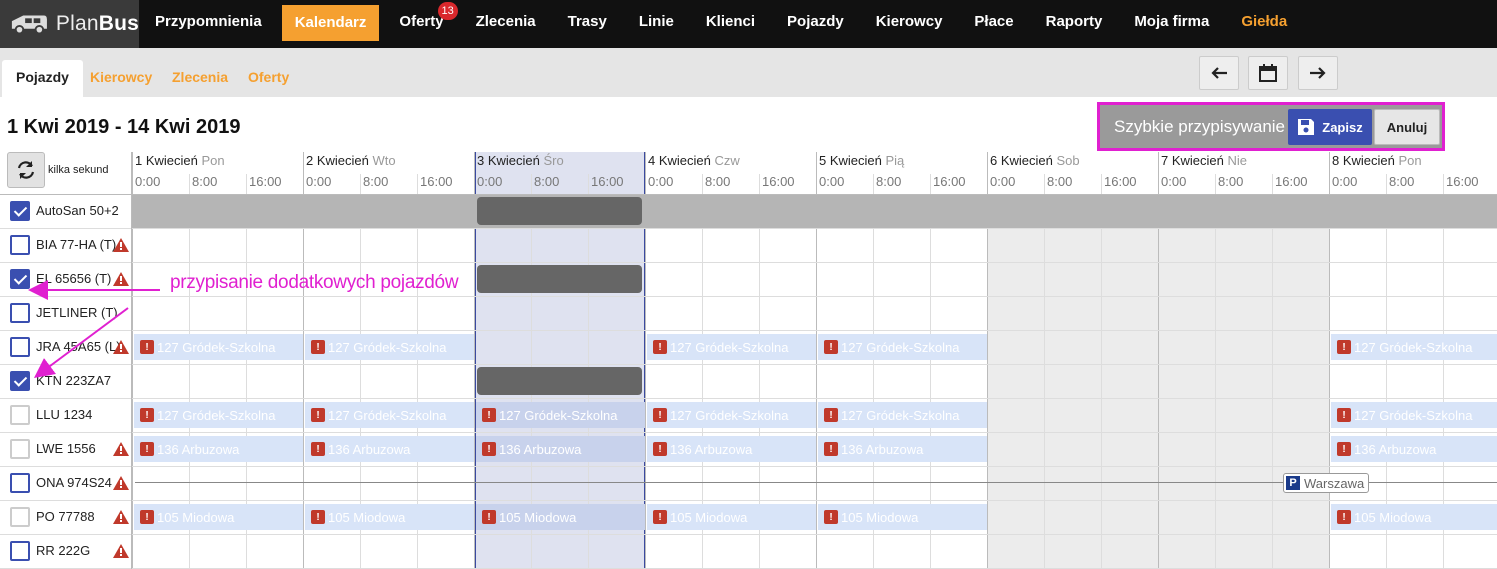 This screenshot has width=1497, height=569. I want to click on sub-toolbar: Pojazdy Kierowcy Zlecenia Oferty, so click(748, 72).